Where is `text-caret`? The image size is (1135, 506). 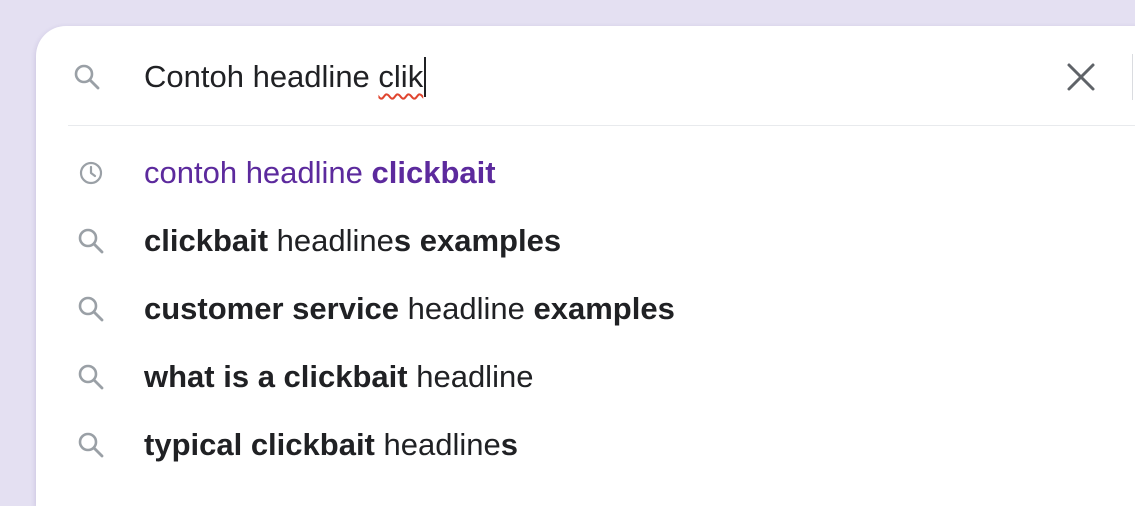
text-caret is located at coordinates (425, 77).